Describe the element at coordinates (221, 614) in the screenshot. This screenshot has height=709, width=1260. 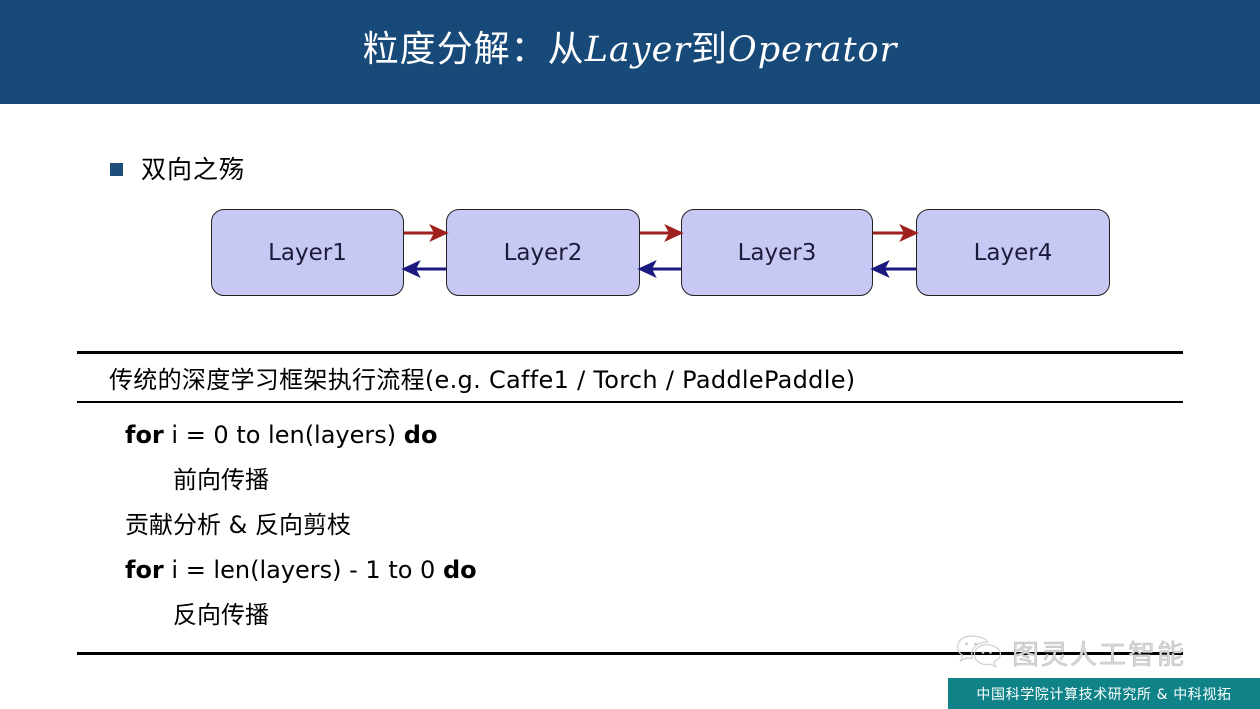
I see `algorithm-text: 反向传播` at that location.